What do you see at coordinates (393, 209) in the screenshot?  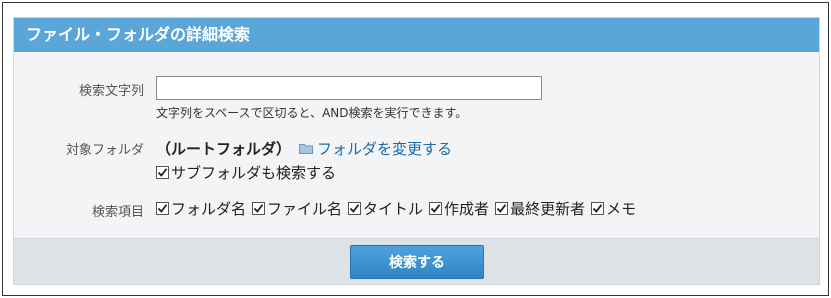 I see `item-checkbox-label: タイトル` at bounding box center [393, 209].